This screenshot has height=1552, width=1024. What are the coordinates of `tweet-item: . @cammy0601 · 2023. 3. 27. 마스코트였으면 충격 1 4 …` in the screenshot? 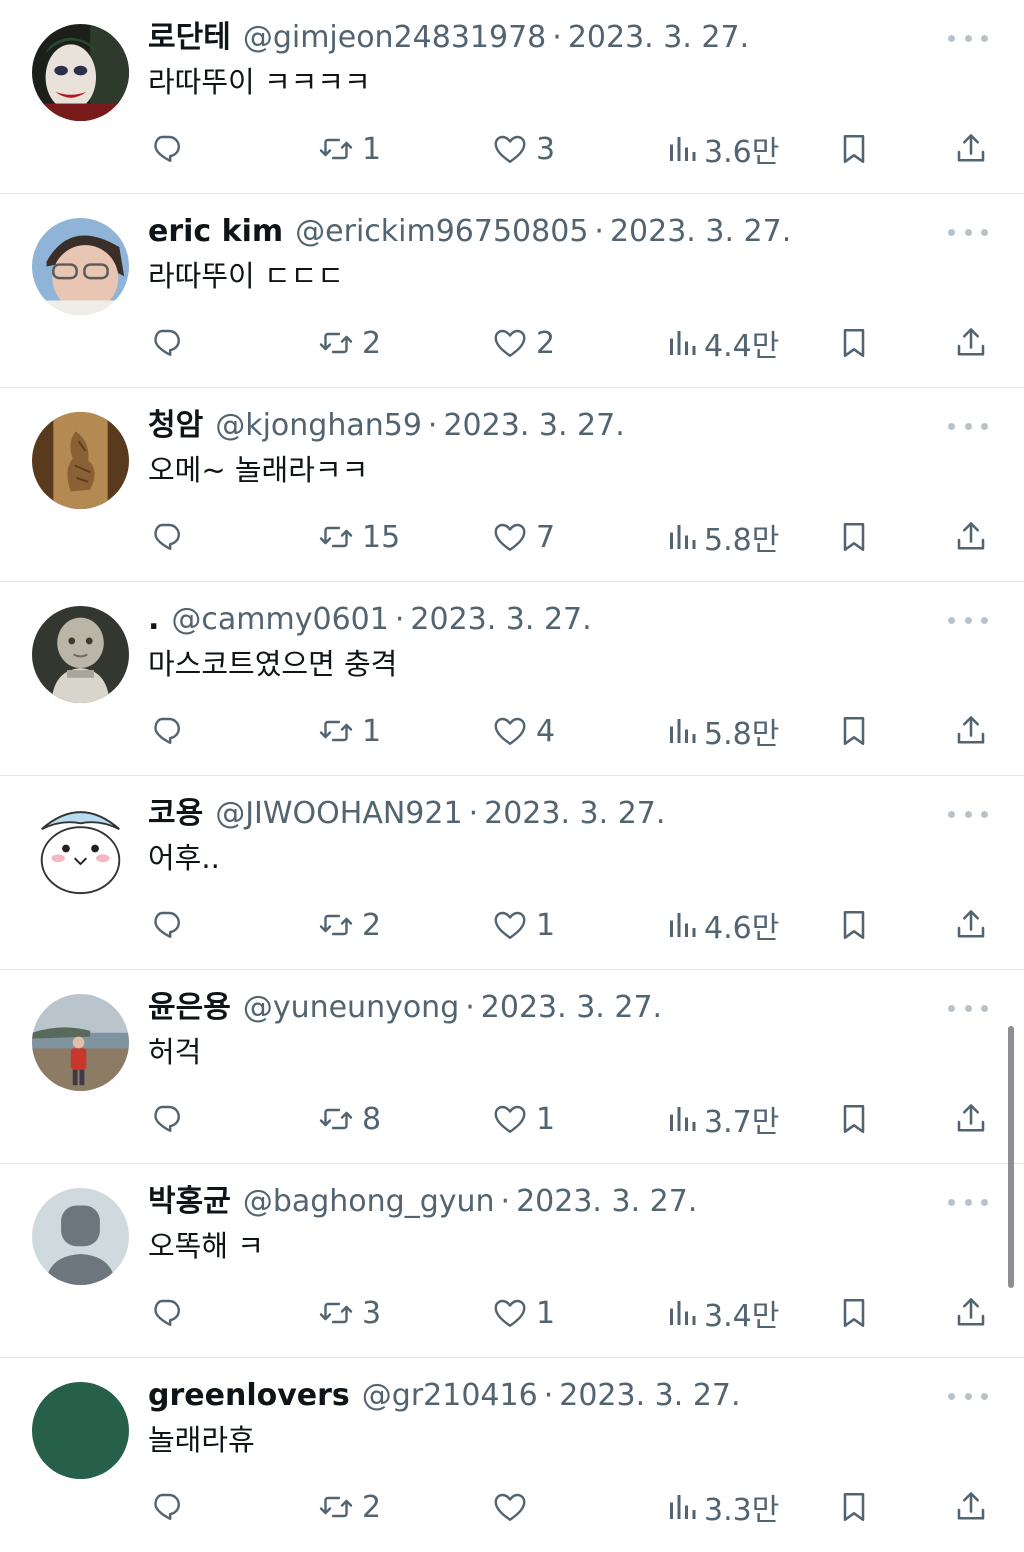 It's located at (512, 679).